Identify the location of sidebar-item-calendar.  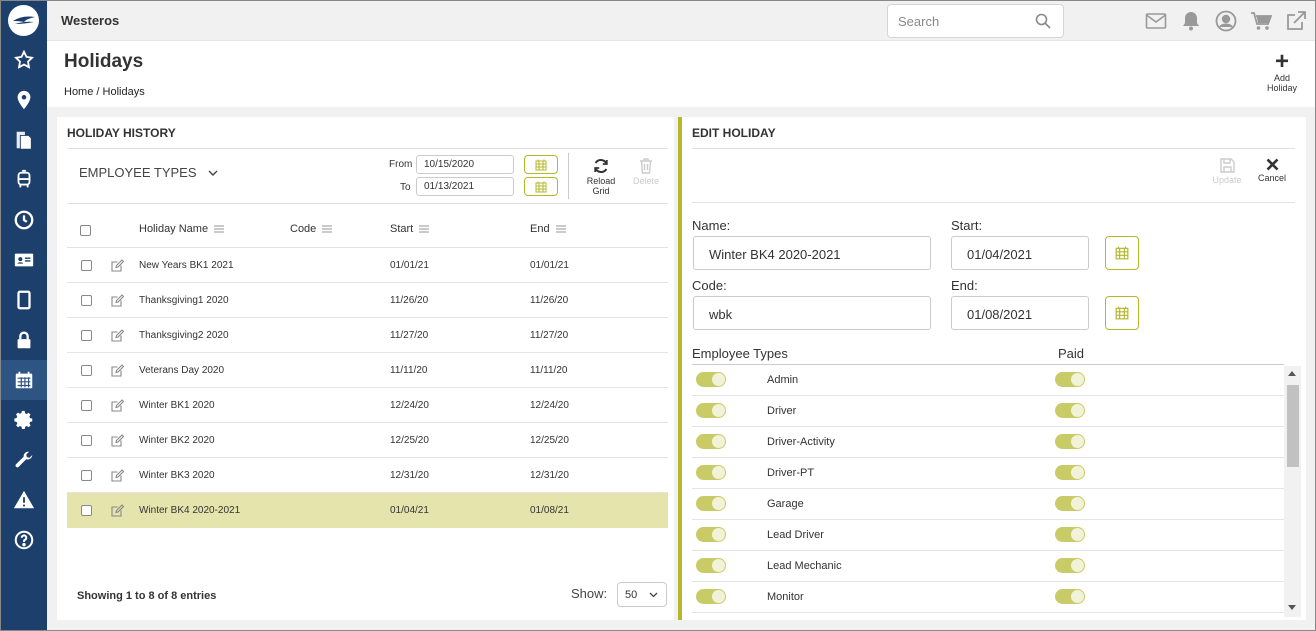
(23, 380).